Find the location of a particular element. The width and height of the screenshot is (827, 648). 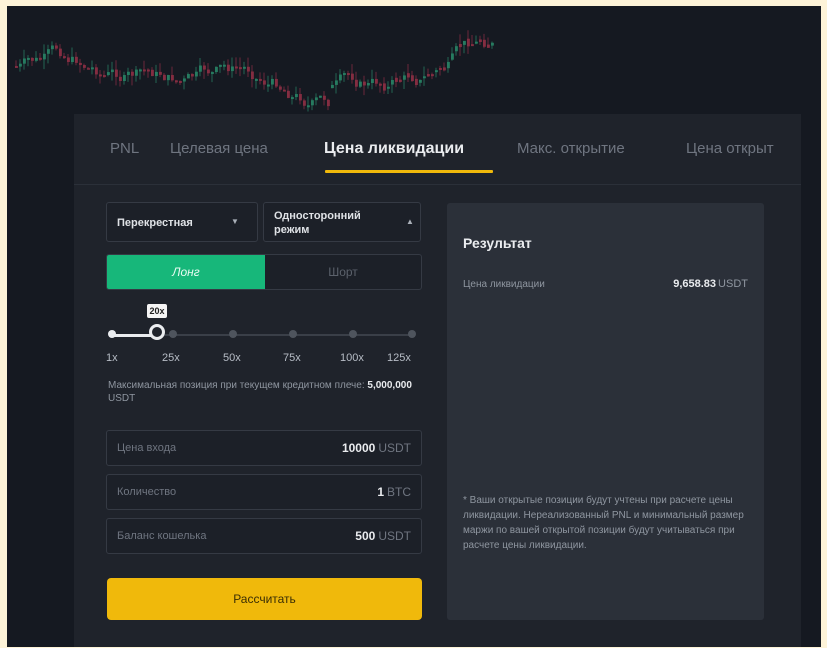

slider-handle is located at coordinates (157, 332).